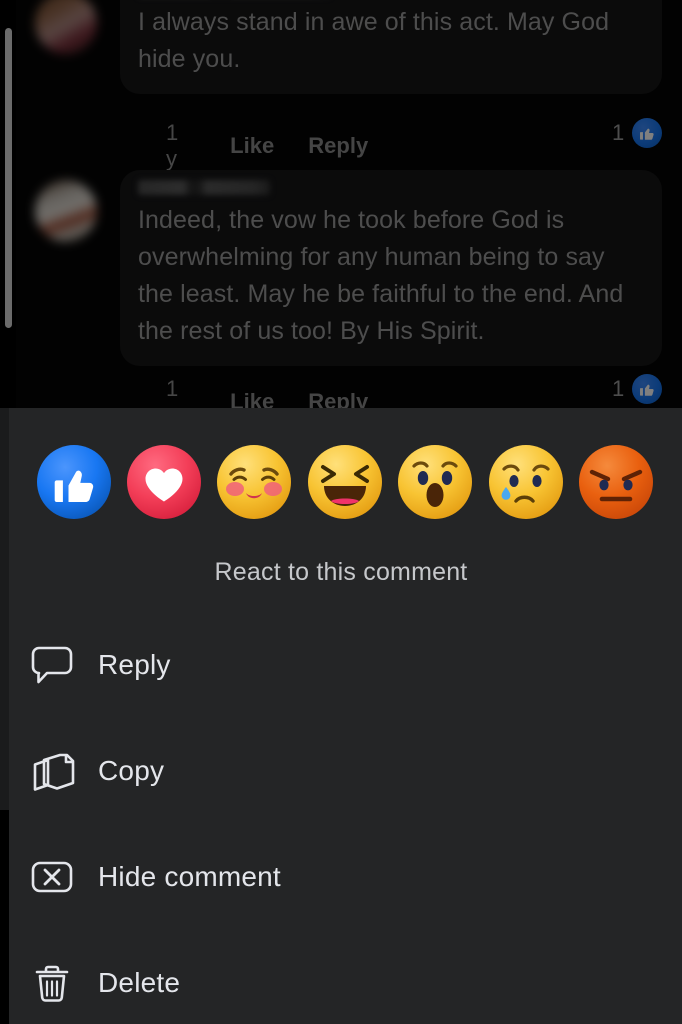 The image size is (682, 1024). I want to click on reaction-picker, so click(341, 485).